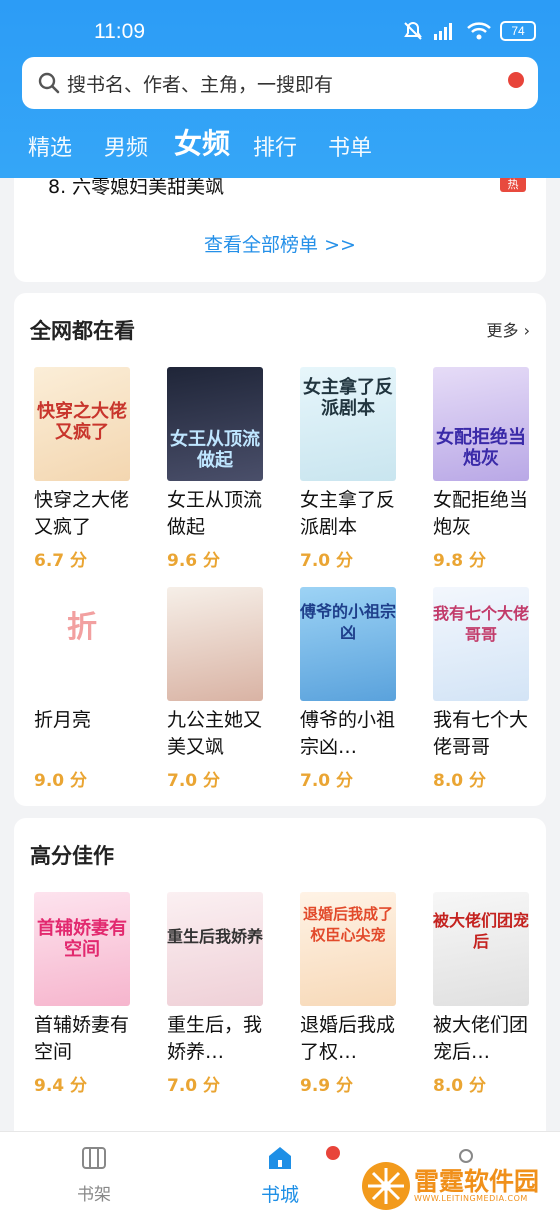  I want to click on section-title: 全网都在看, so click(82, 331).